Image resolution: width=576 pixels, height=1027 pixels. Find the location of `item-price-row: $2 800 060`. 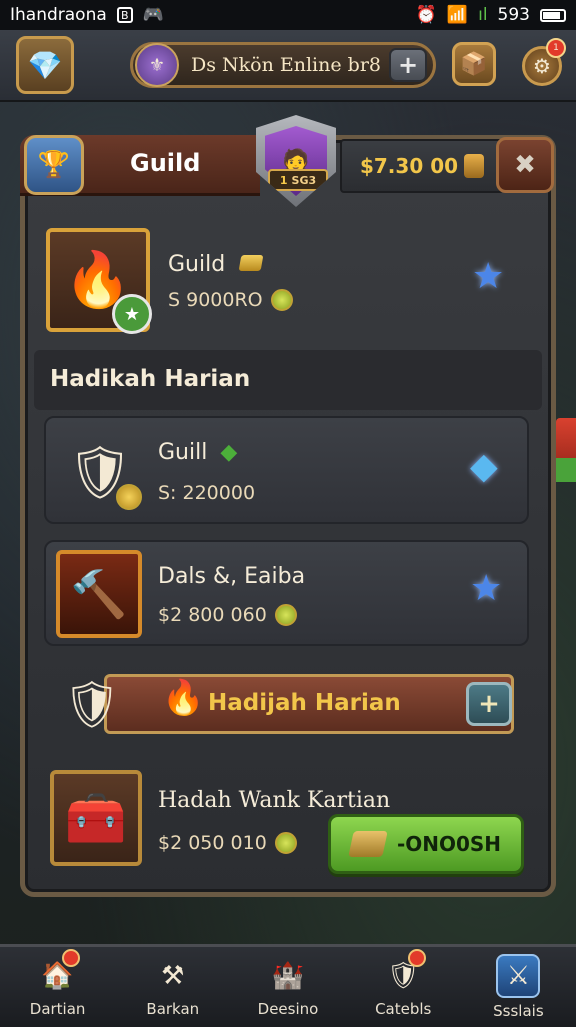

item-price-row: $2 800 060 is located at coordinates (227, 615).